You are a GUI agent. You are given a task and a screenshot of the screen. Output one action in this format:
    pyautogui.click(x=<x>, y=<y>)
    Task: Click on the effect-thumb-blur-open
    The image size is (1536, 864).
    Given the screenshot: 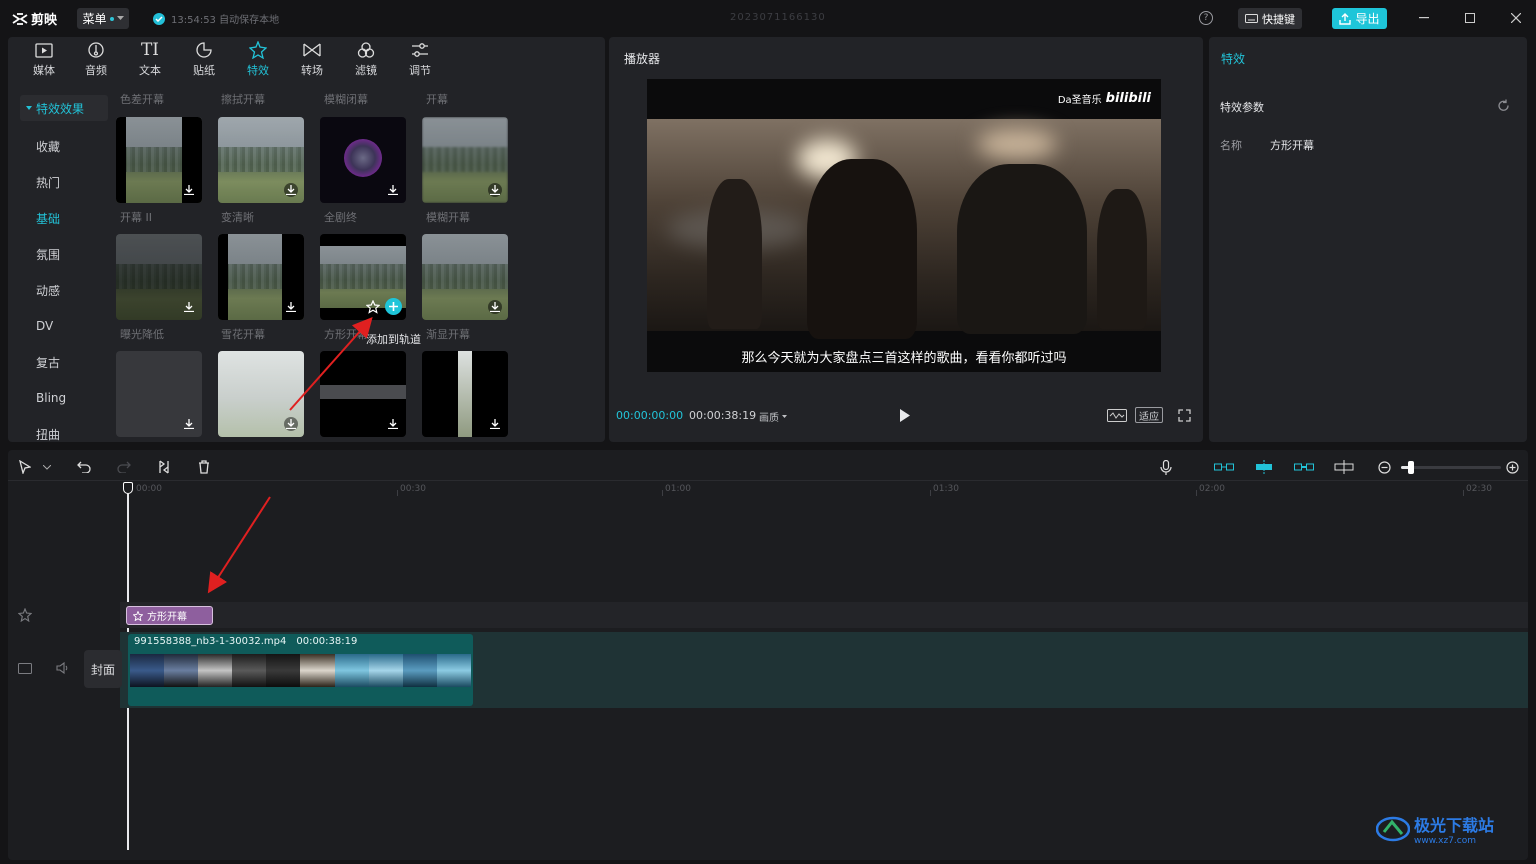 What is the action you would take?
    pyautogui.click(x=465, y=160)
    